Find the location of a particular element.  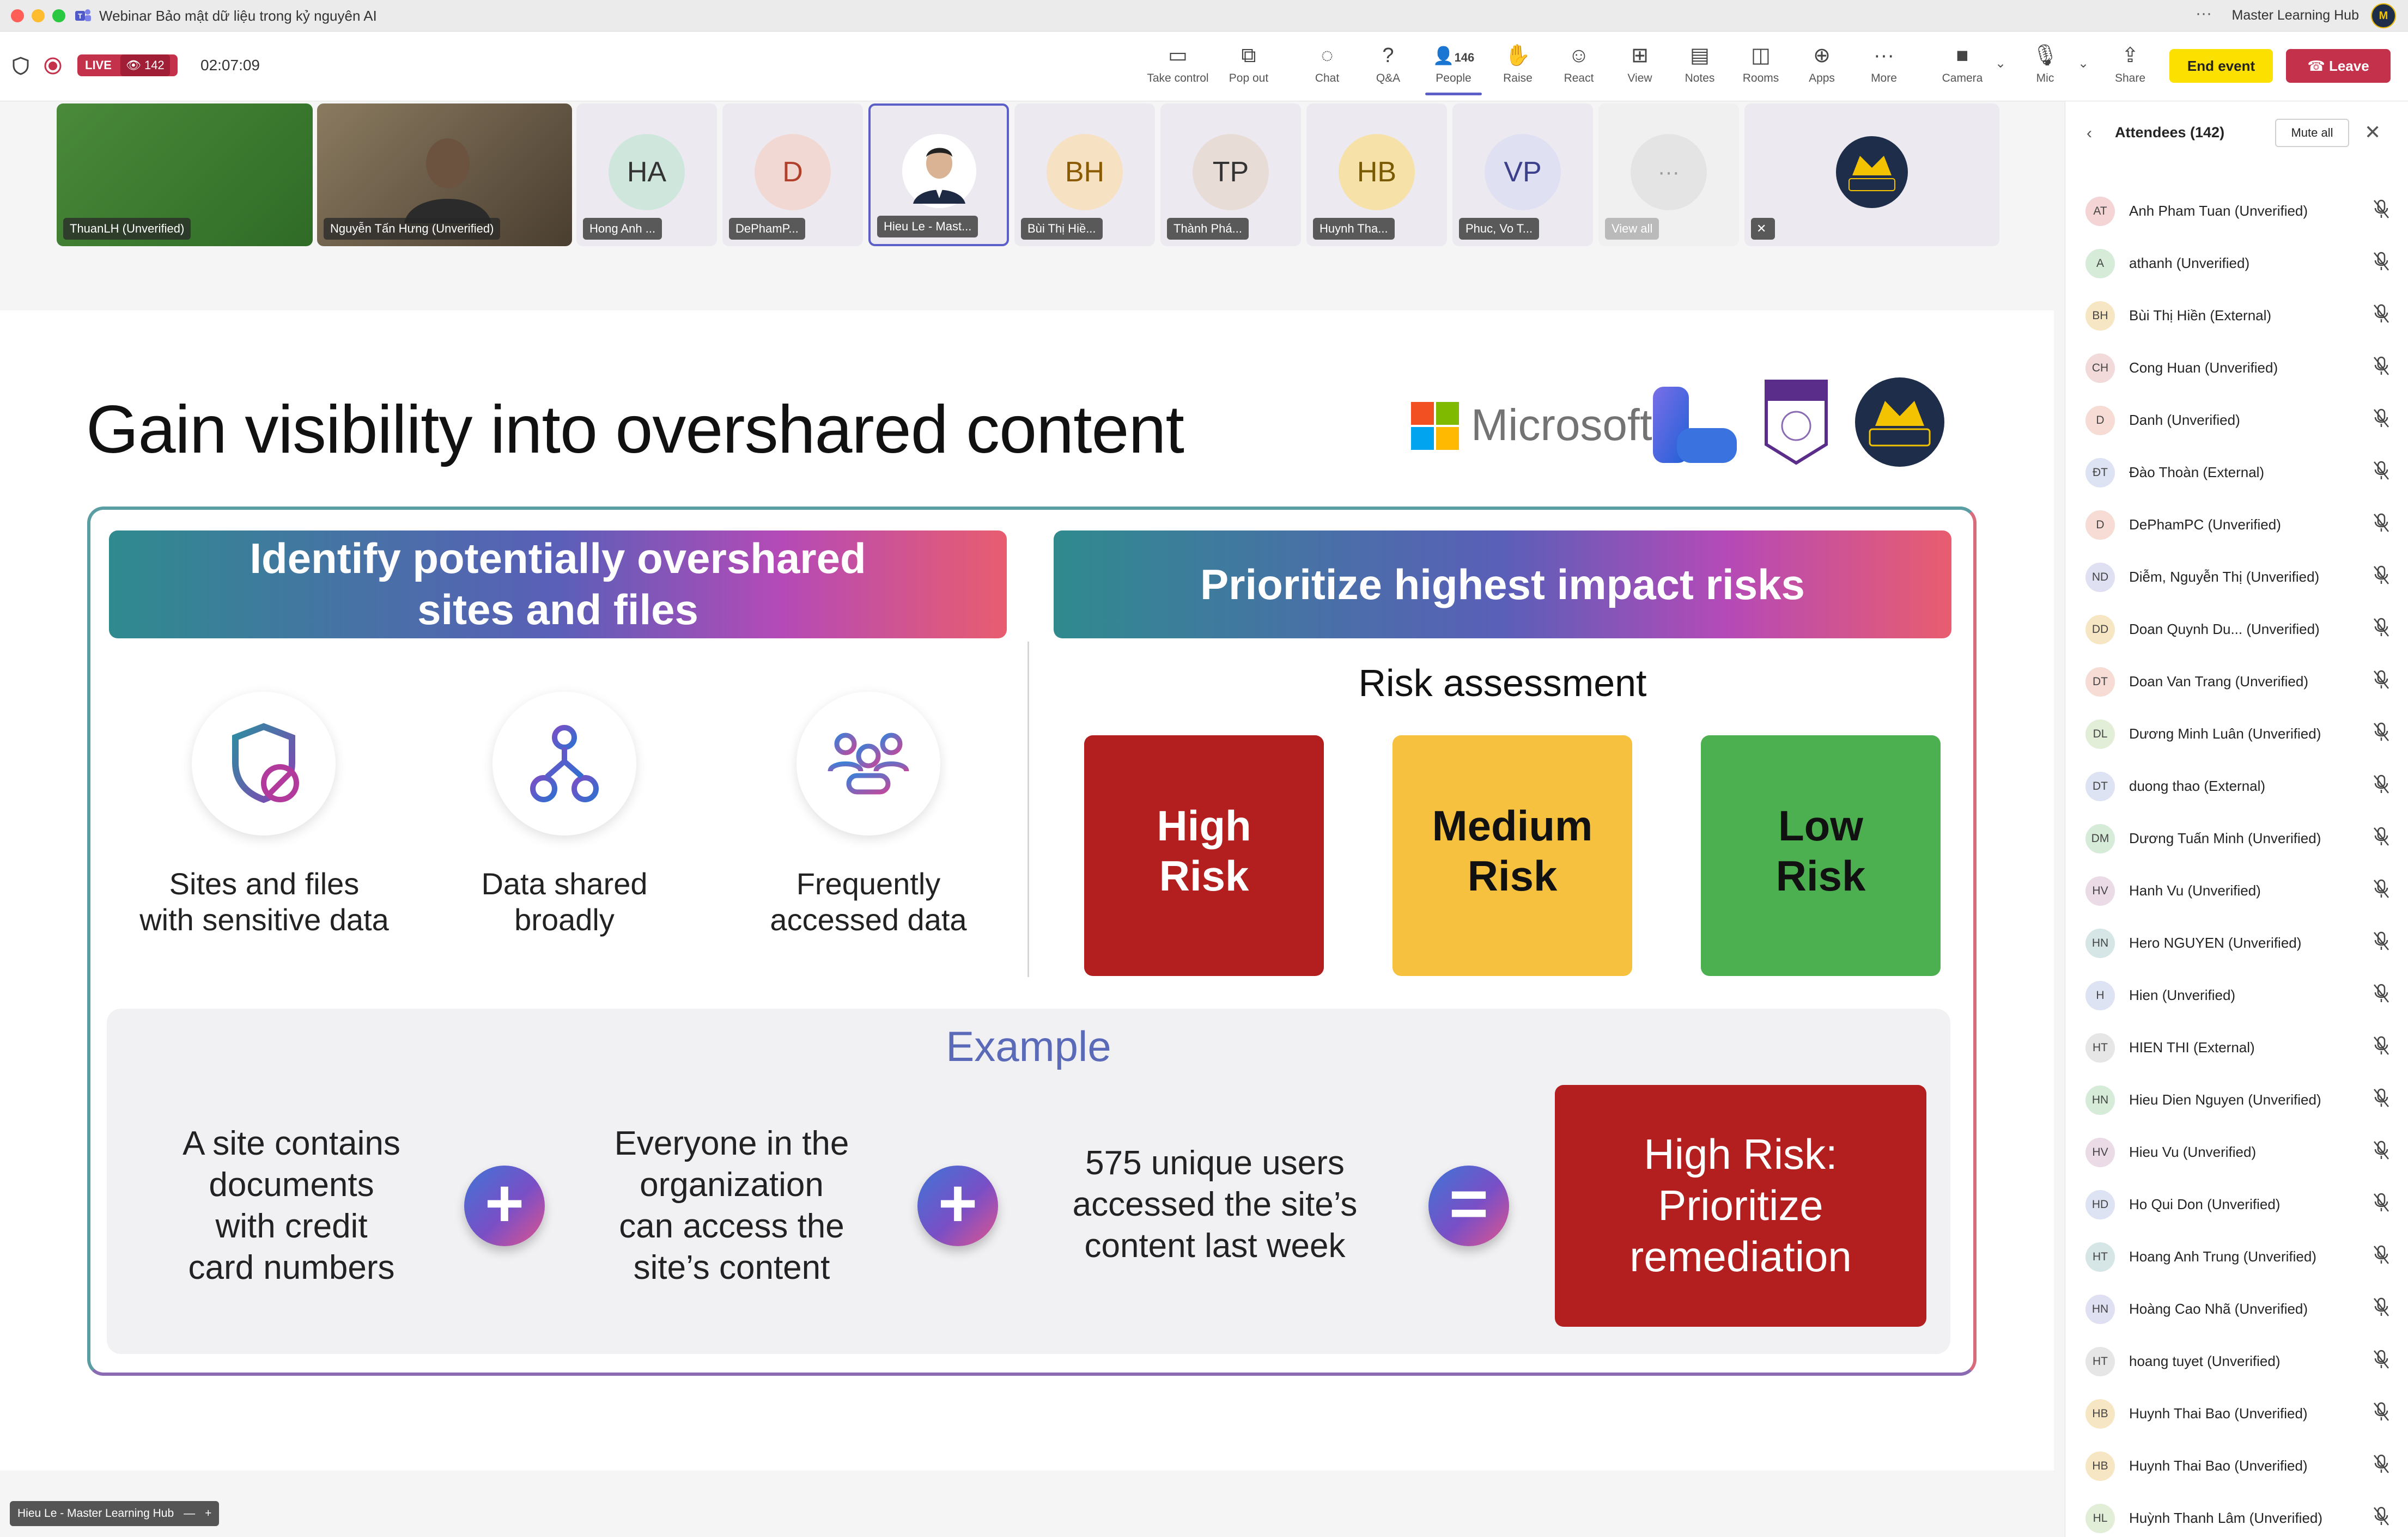

apps-button: ⊕ Apps is located at coordinates (1821, 63).